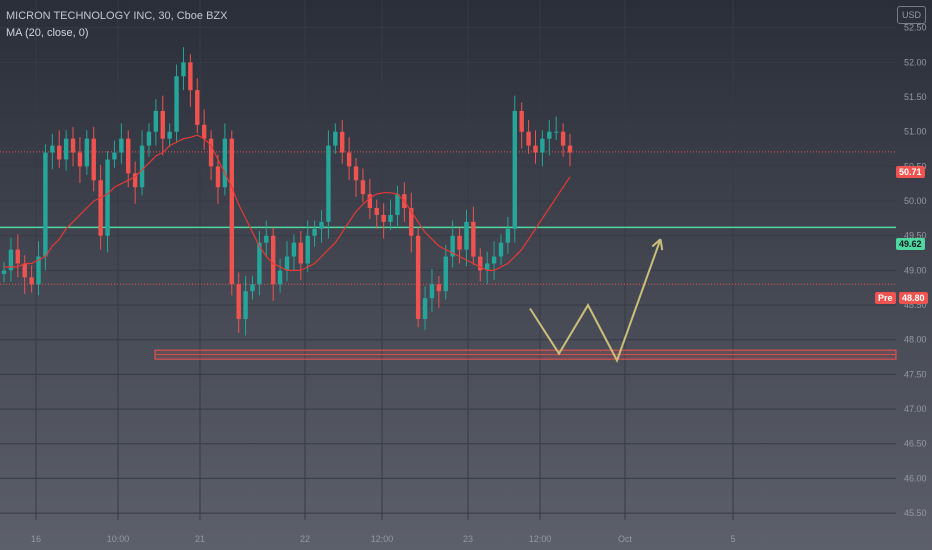 This screenshot has height=550, width=932. What do you see at coordinates (885, 298) in the screenshot?
I see `pre-market-tag: Pre` at bounding box center [885, 298].